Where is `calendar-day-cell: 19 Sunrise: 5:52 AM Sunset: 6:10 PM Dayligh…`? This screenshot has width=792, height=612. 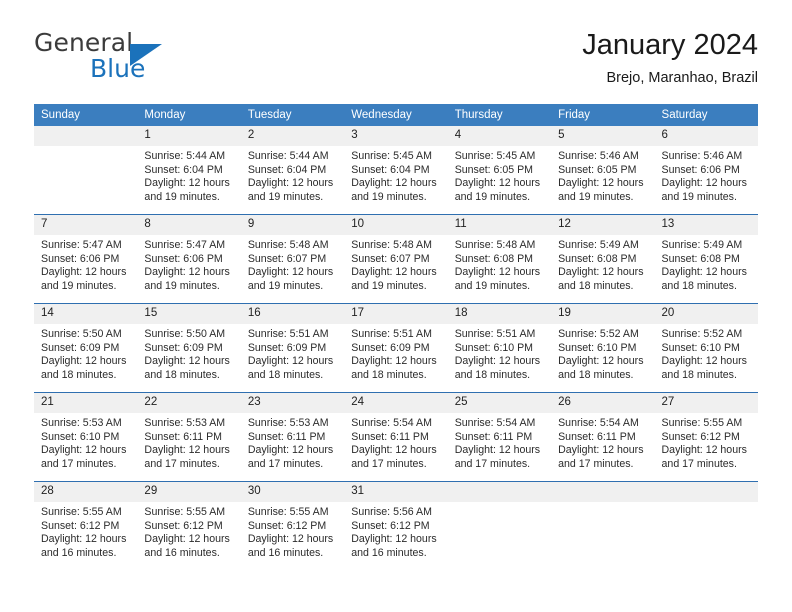
calendar-day-cell: 19 Sunrise: 5:52 AM Sunset: 6:10 PM Dayligh… is located at coordinates (603, 348).